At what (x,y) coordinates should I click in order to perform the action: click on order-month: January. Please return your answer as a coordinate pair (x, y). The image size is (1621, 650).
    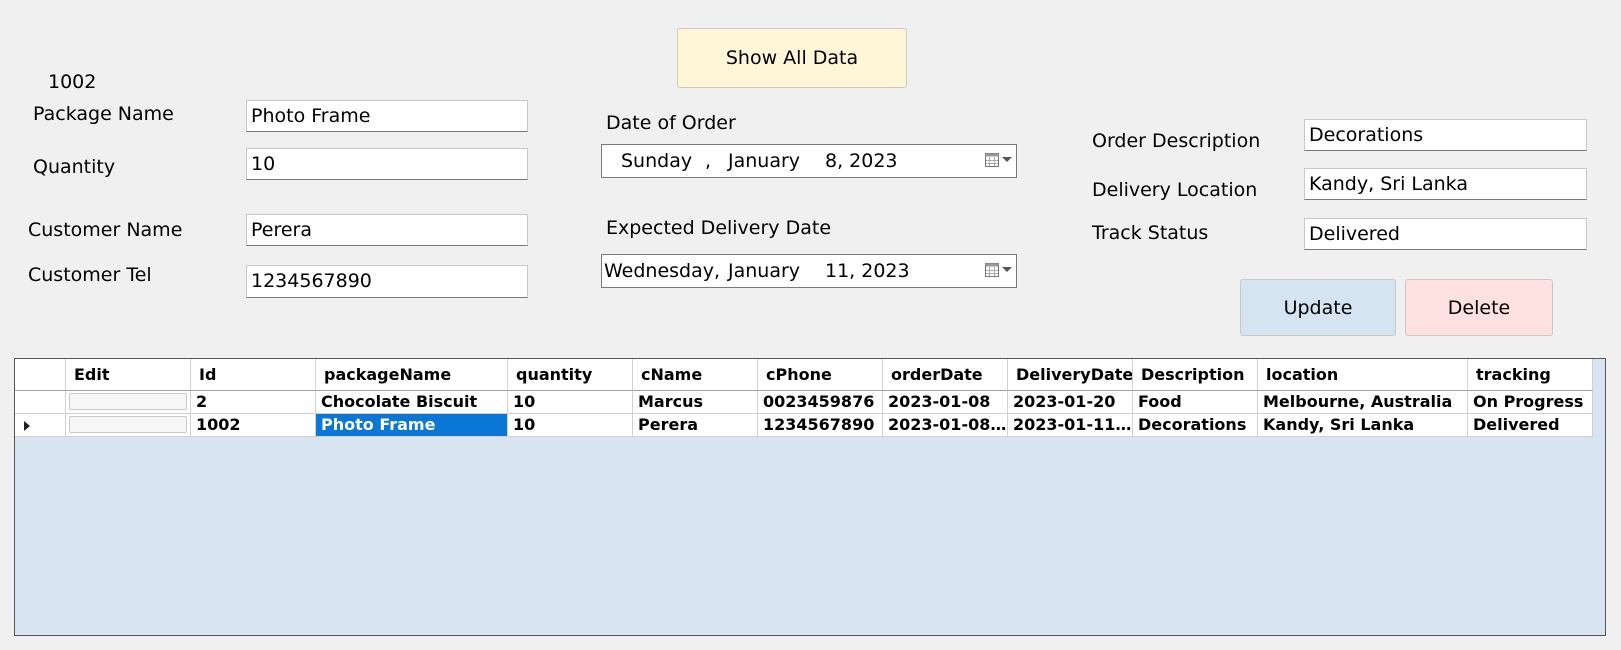
    Looking at the image, I should click on (764, 161).